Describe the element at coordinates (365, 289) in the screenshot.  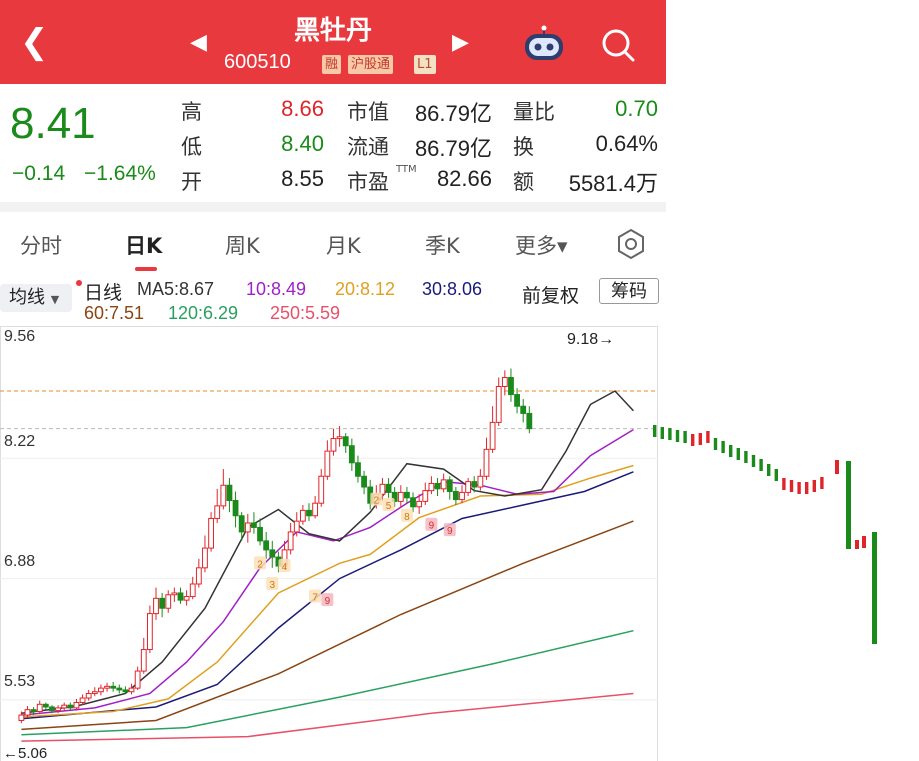
I see `ma20-label: 20:8.12` at that location.